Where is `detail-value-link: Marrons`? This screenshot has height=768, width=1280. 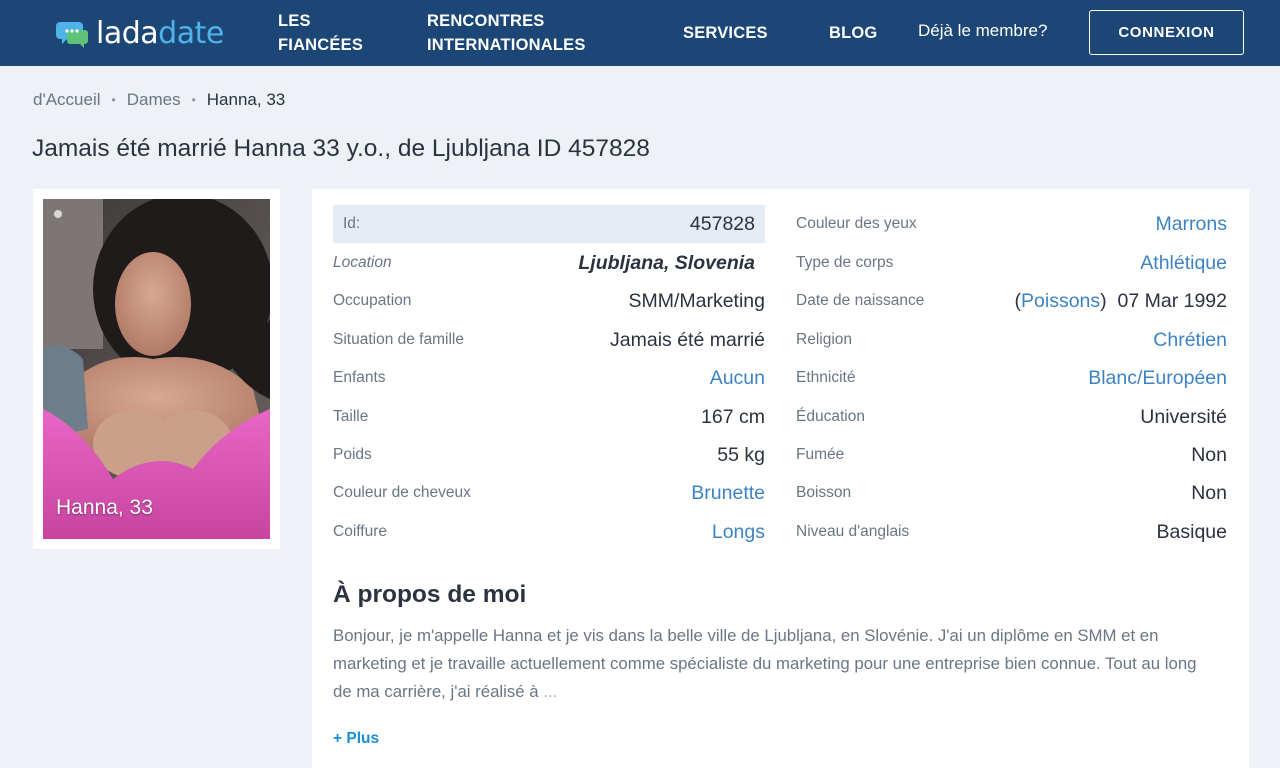 detail-value-link: Marrons is located at coordinates (1191, 224).